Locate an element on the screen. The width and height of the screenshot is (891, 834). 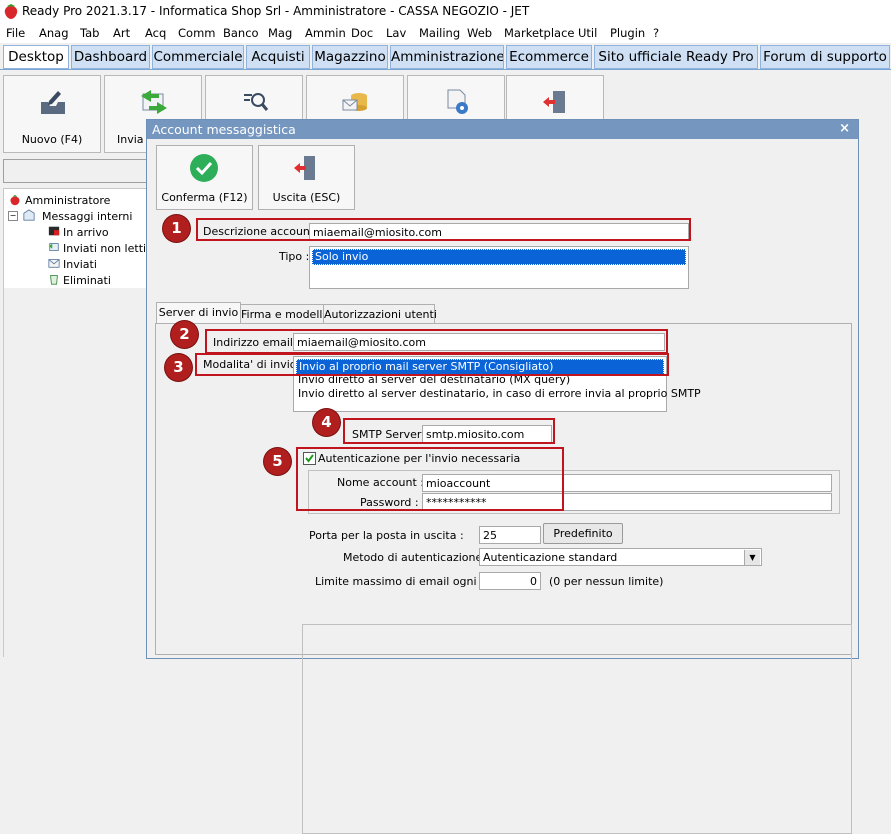
tipo-label: Tipo : is located at coordinates (294, 256).